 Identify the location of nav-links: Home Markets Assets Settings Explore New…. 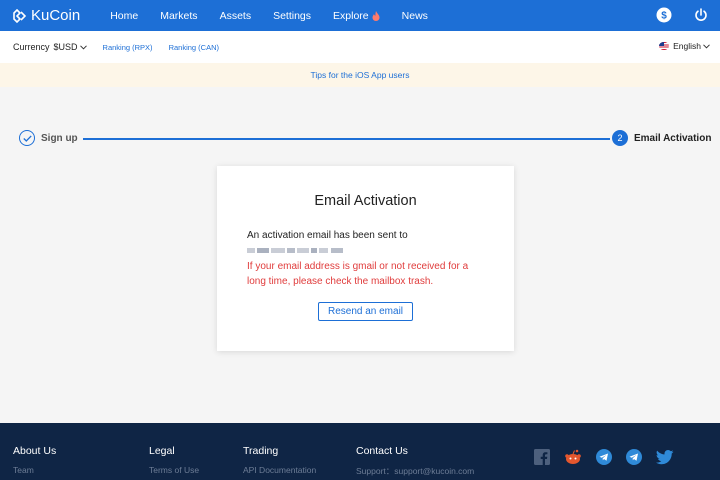
(280, 16).